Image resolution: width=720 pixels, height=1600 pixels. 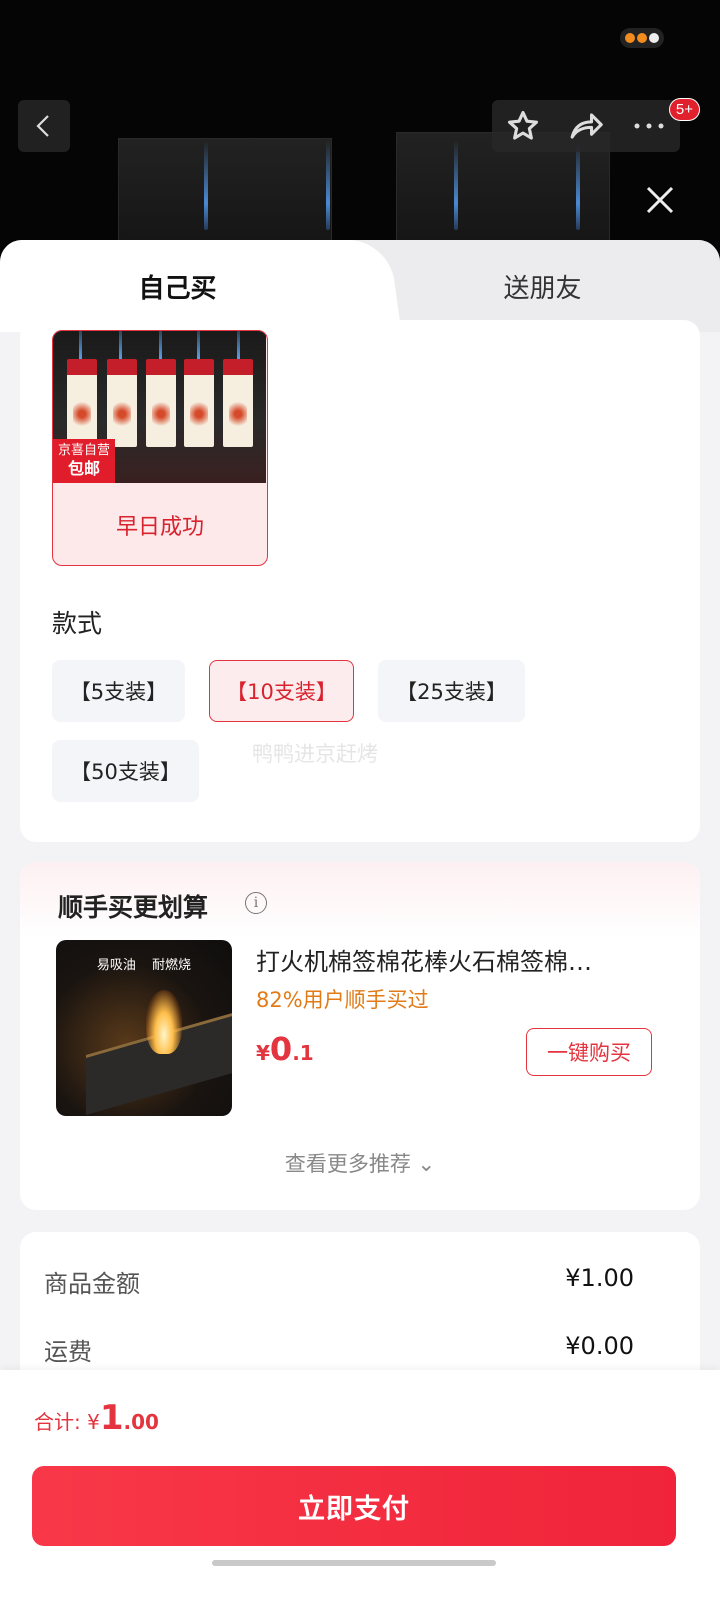 I want to click on chevron-left-icon, so click(x=42, y=126).